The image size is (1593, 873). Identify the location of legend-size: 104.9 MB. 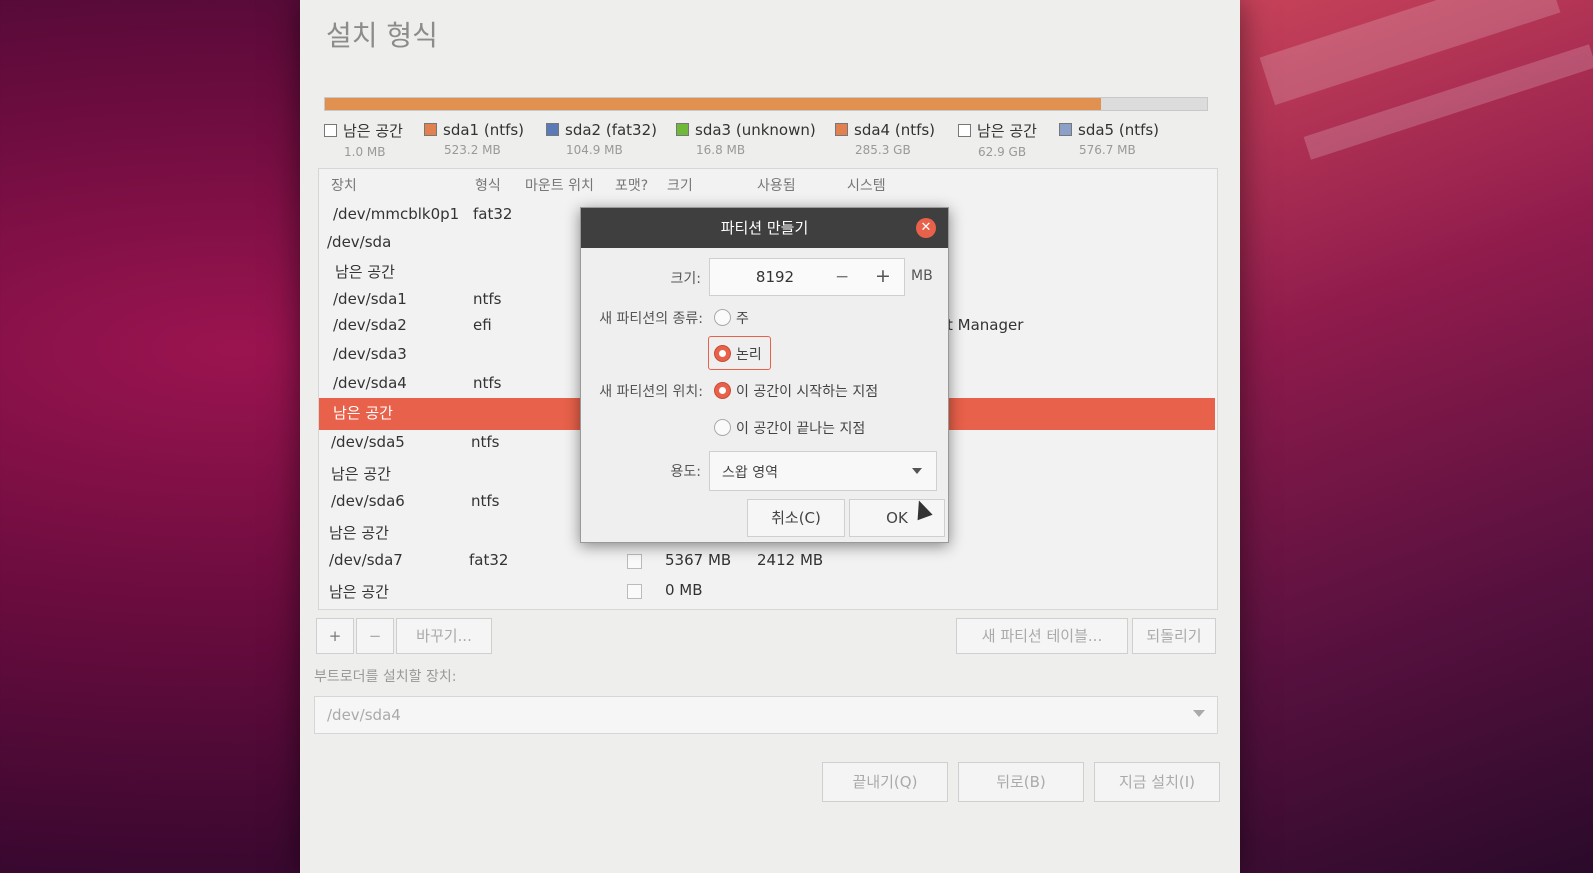
(594, 150).